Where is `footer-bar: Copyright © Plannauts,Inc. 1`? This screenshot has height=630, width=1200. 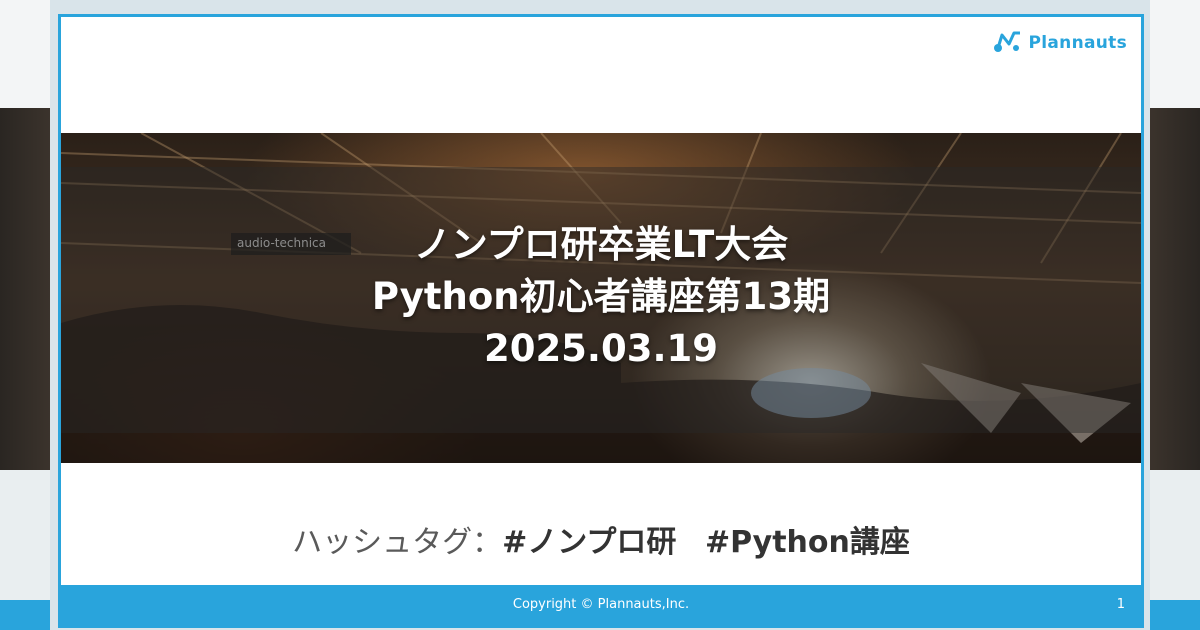 footer-bar: Copyright © Plannauts,Inc. 1 is located at coordinates (601, 605).